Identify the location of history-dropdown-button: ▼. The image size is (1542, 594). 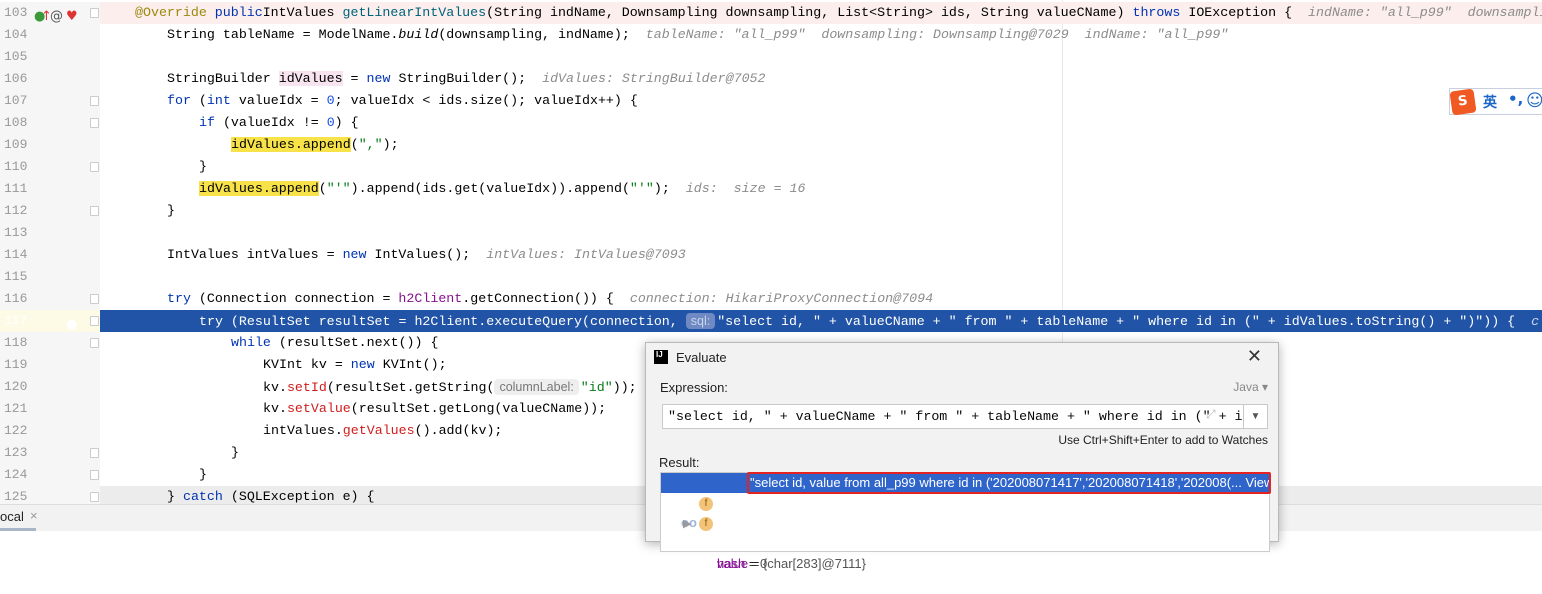
(1255, 416).